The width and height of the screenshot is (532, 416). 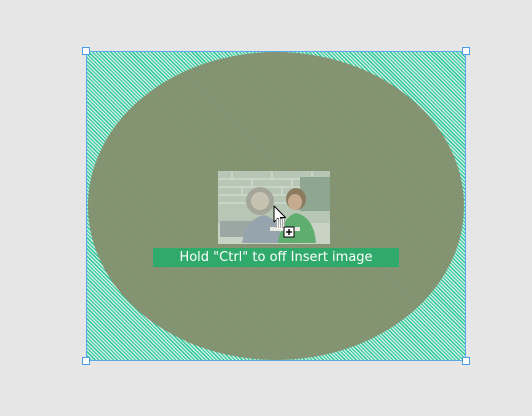 What do you see at coordinates (86, 361) in the screenshot?
I see `resize-handle-bottom-left` at bounding box center [86, 361].